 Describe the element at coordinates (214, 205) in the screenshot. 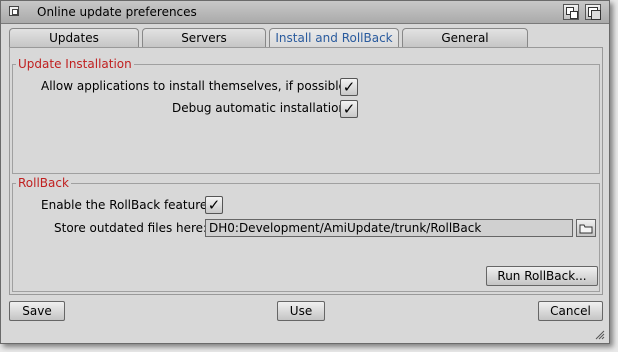

I see `enable-rollback-checkbox: ✓` at that location.